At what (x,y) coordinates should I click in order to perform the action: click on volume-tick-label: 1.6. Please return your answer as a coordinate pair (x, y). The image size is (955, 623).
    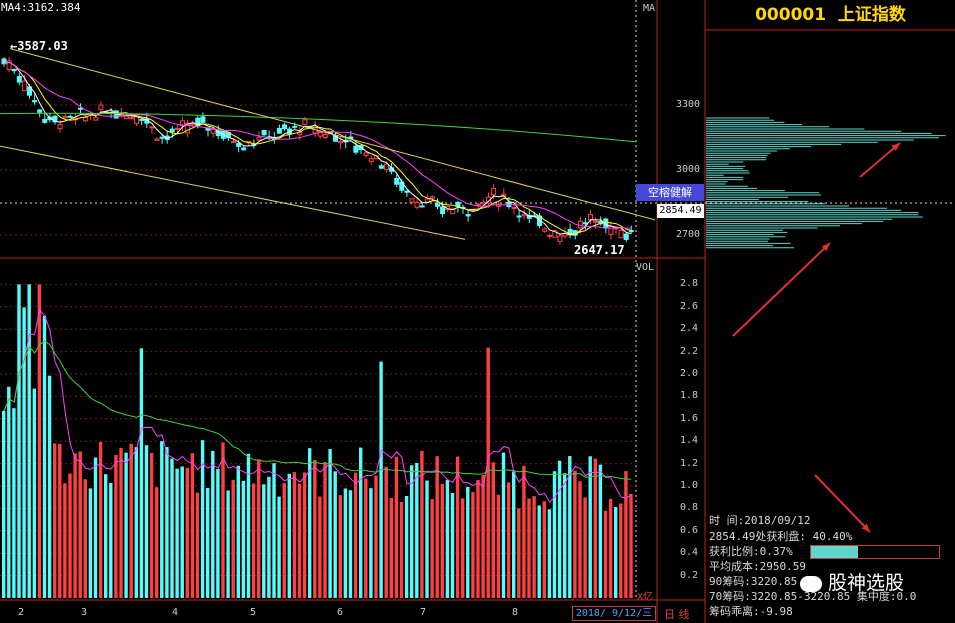
    Looking at the image, I should click on (689, 418).